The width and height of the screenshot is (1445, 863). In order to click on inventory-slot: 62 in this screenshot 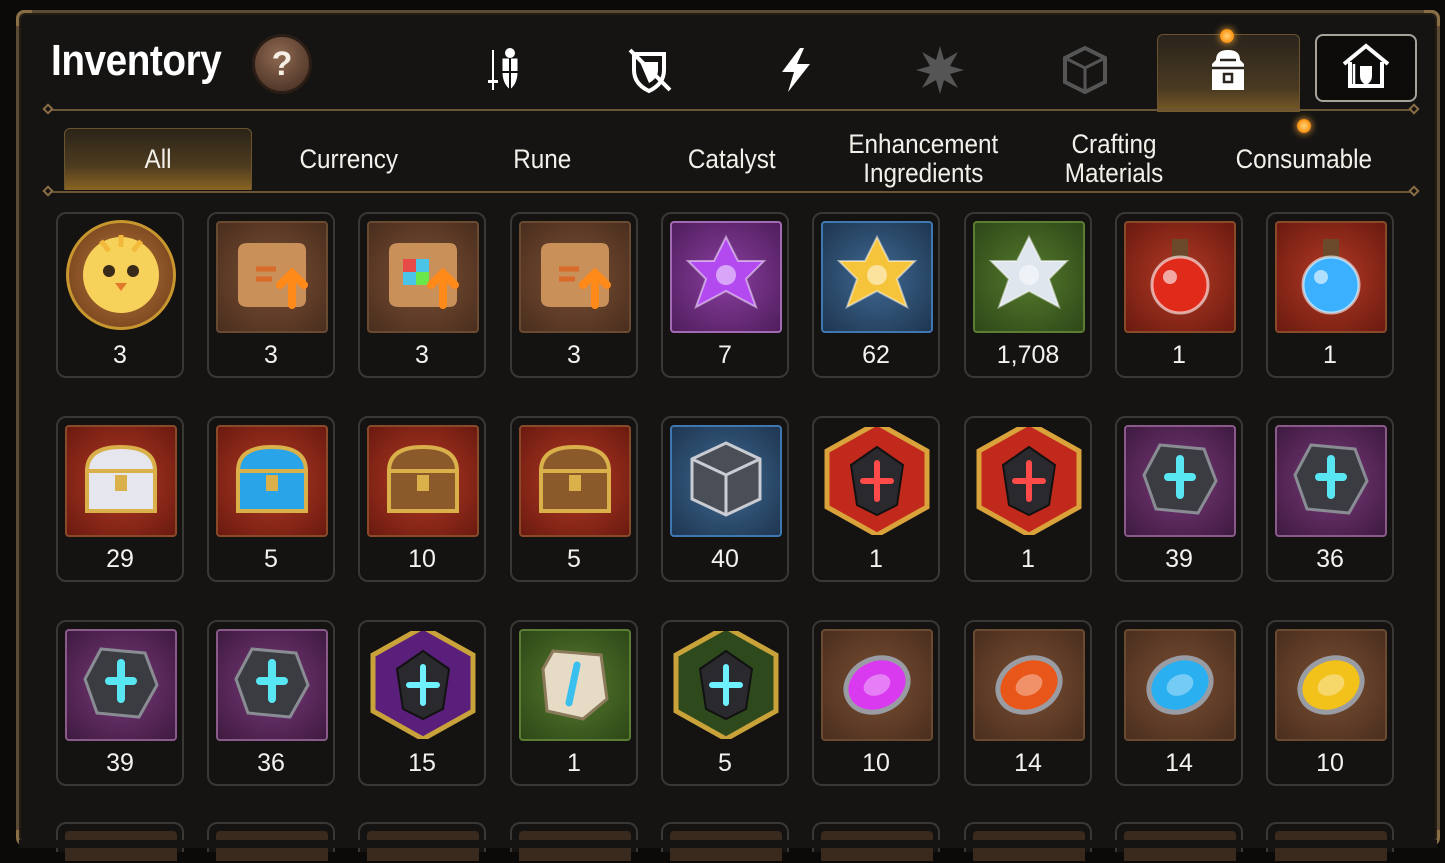, I will do `click(876, 295)`.